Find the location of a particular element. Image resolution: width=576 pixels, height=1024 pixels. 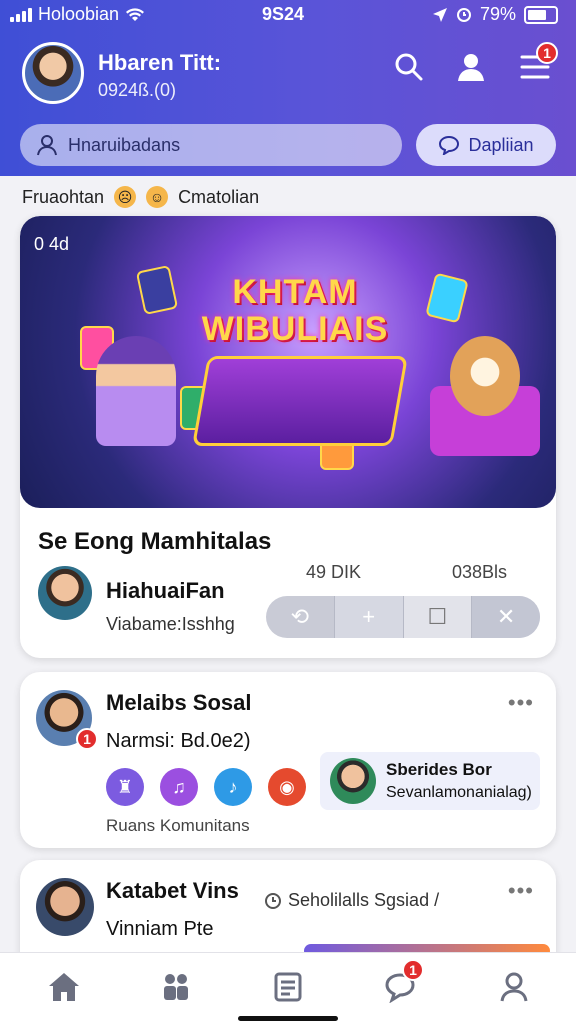

music-note-app-icon: ♪ is located at coordinates (233, 787).